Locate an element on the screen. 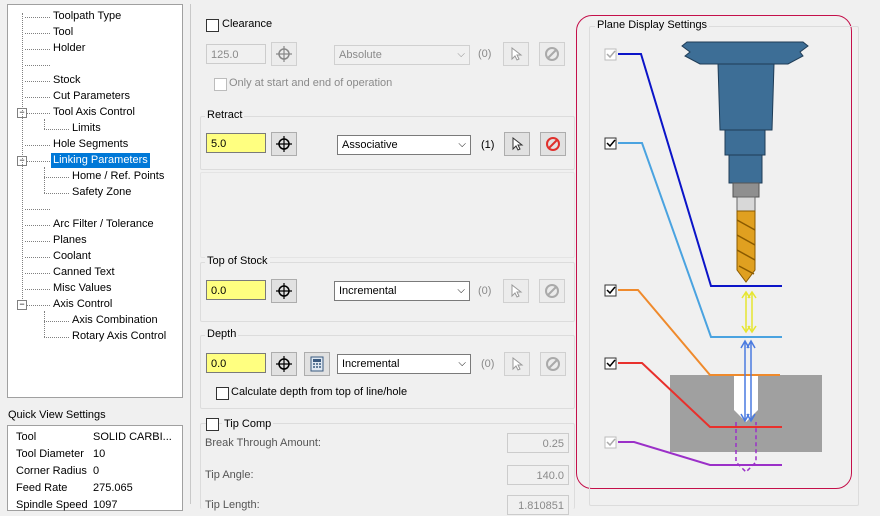 The width and height of the screenshot is (880, 516). tree-item-tool: Tool is located at coordinates (63, 32).